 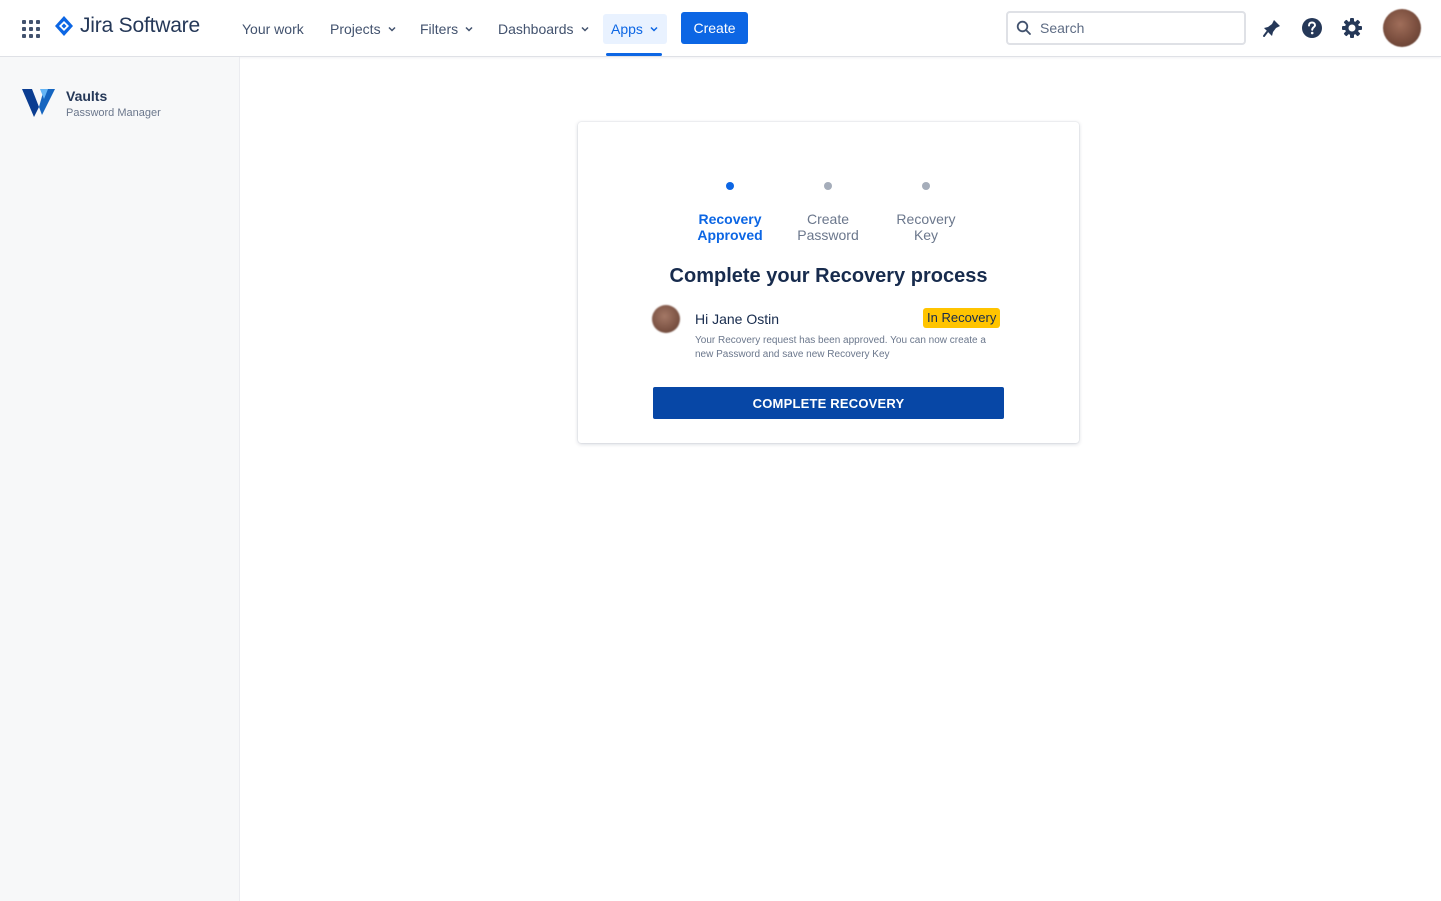 I want to click on step-label: Recovery Key, so click(x=926, y=227).